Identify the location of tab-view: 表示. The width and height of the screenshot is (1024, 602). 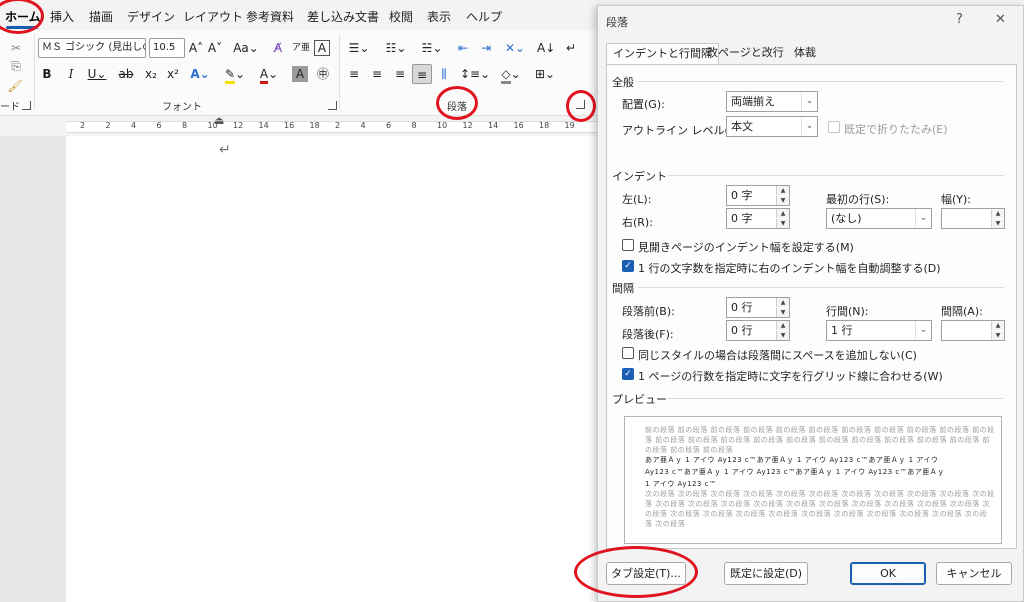
(439, 16).